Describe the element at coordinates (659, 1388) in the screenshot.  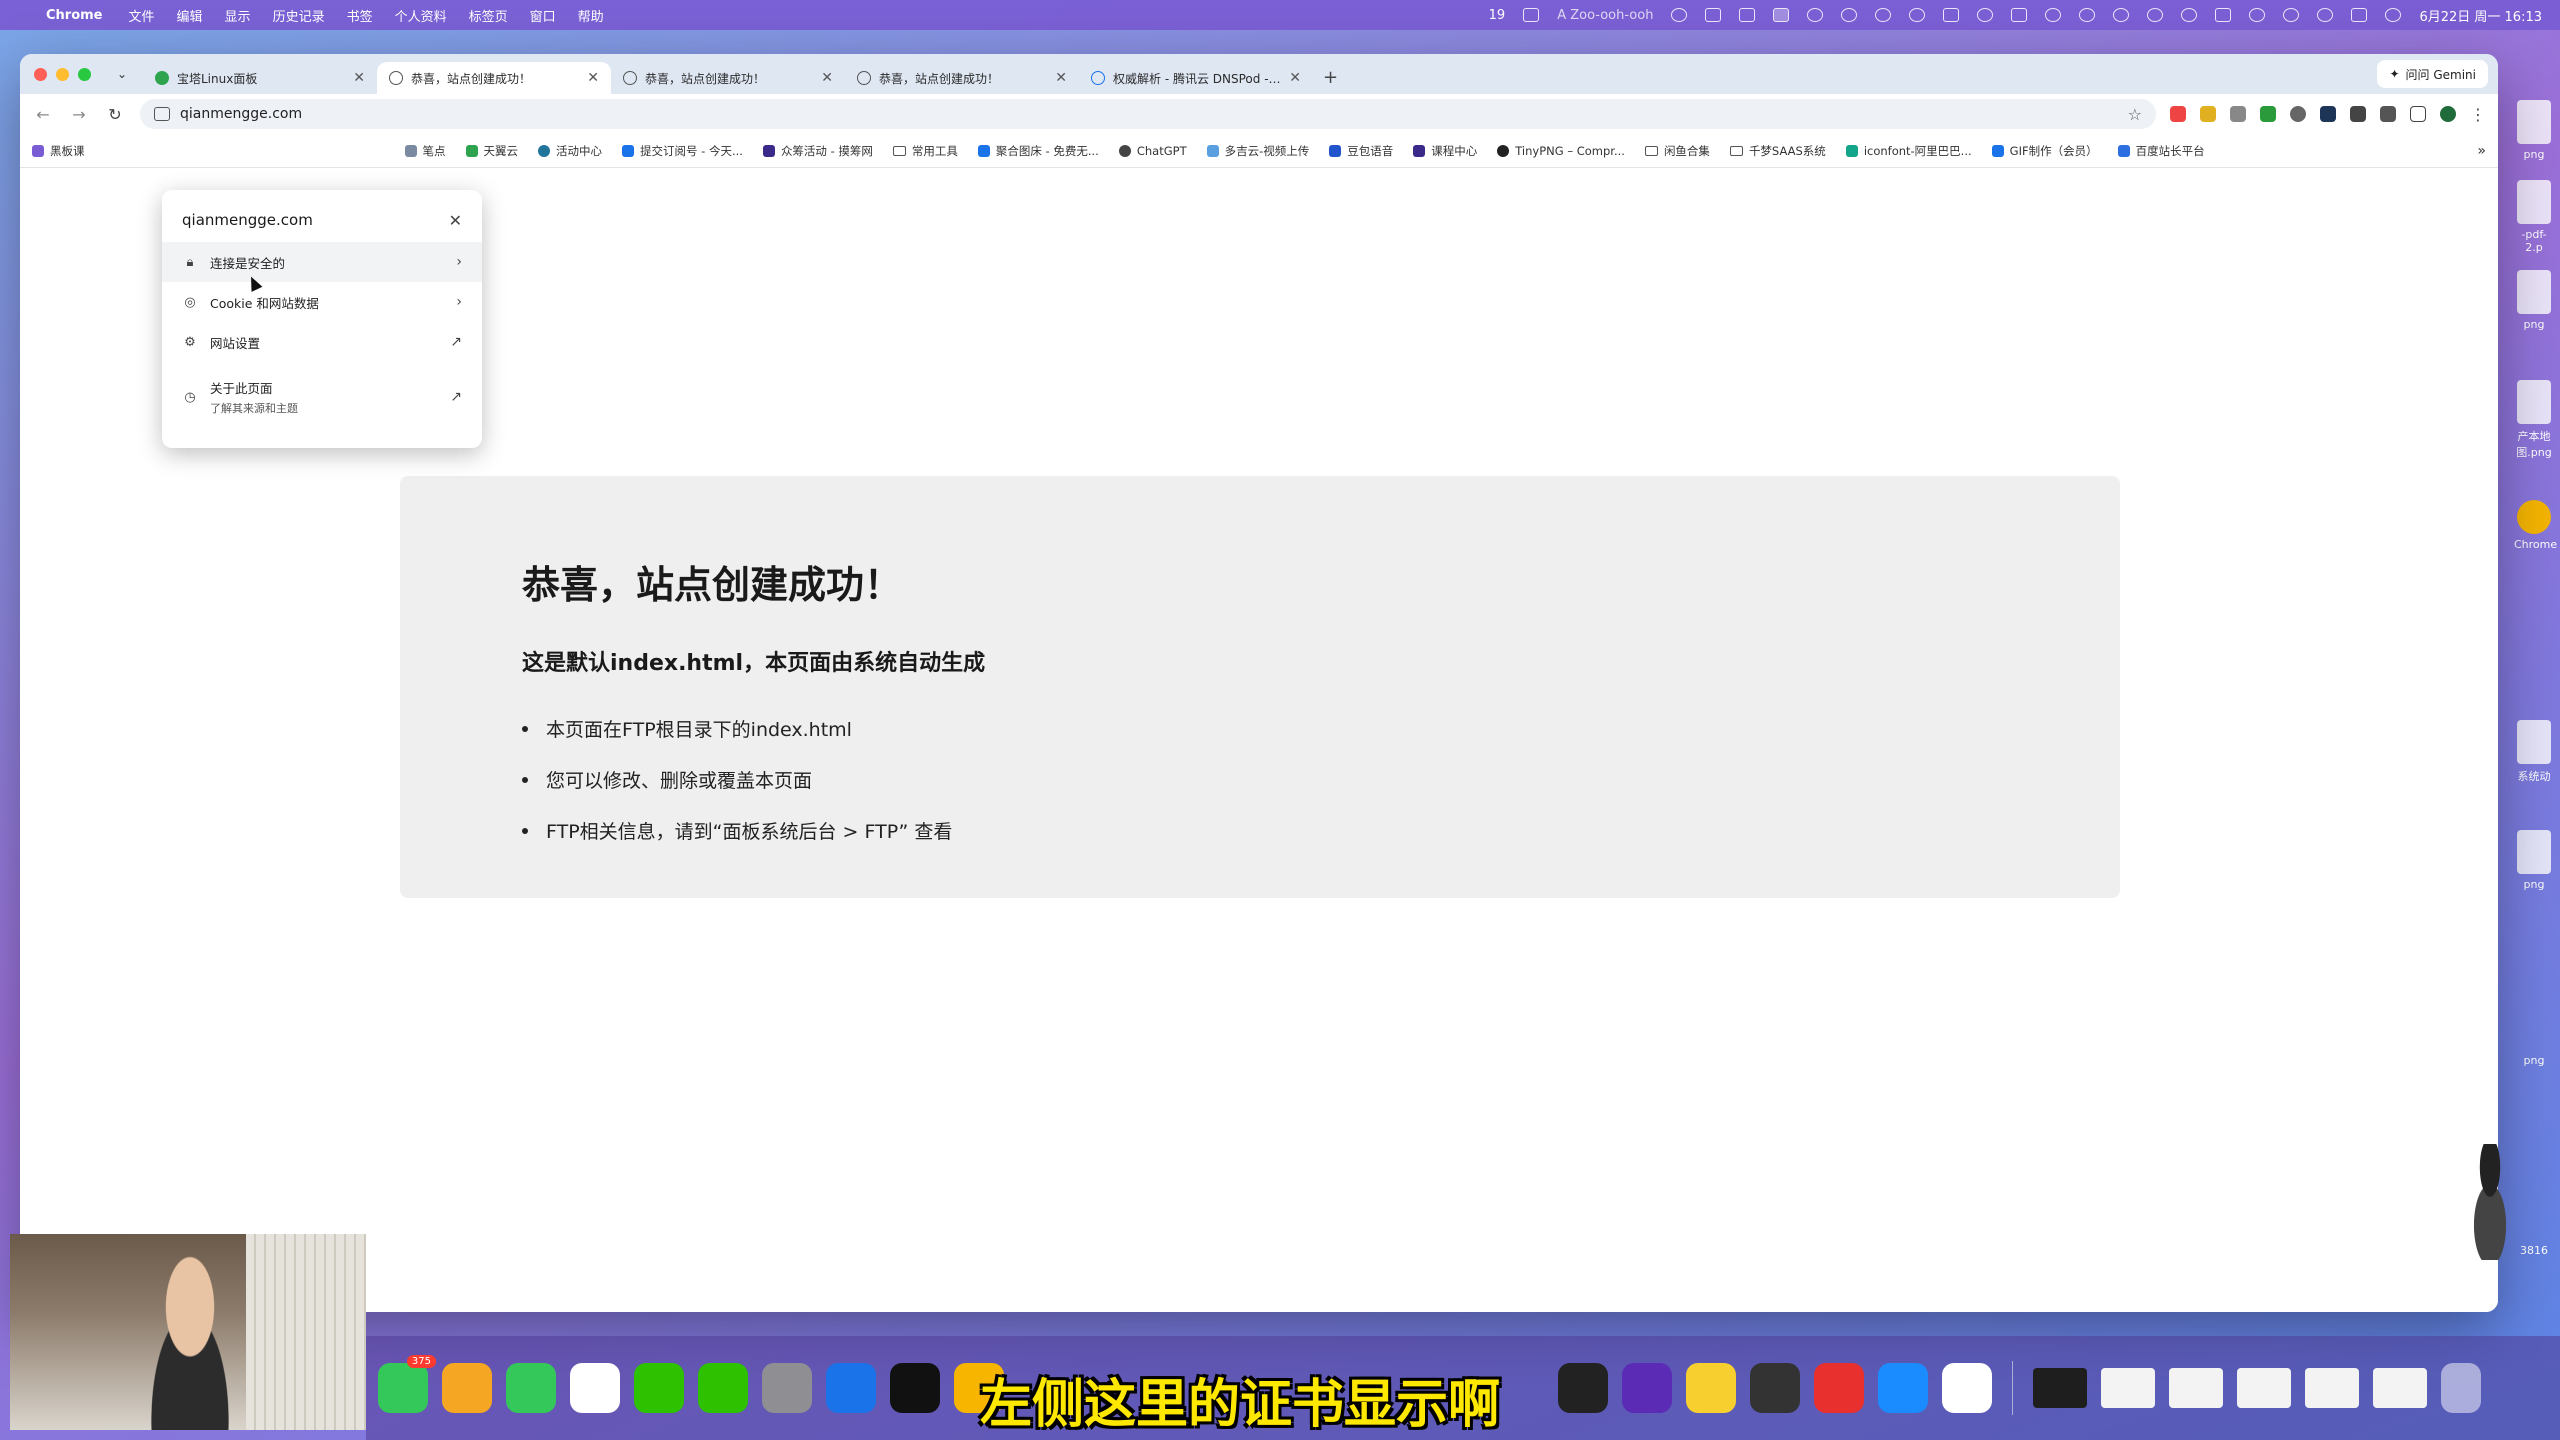
I see `wechat-app-icon` at that location.